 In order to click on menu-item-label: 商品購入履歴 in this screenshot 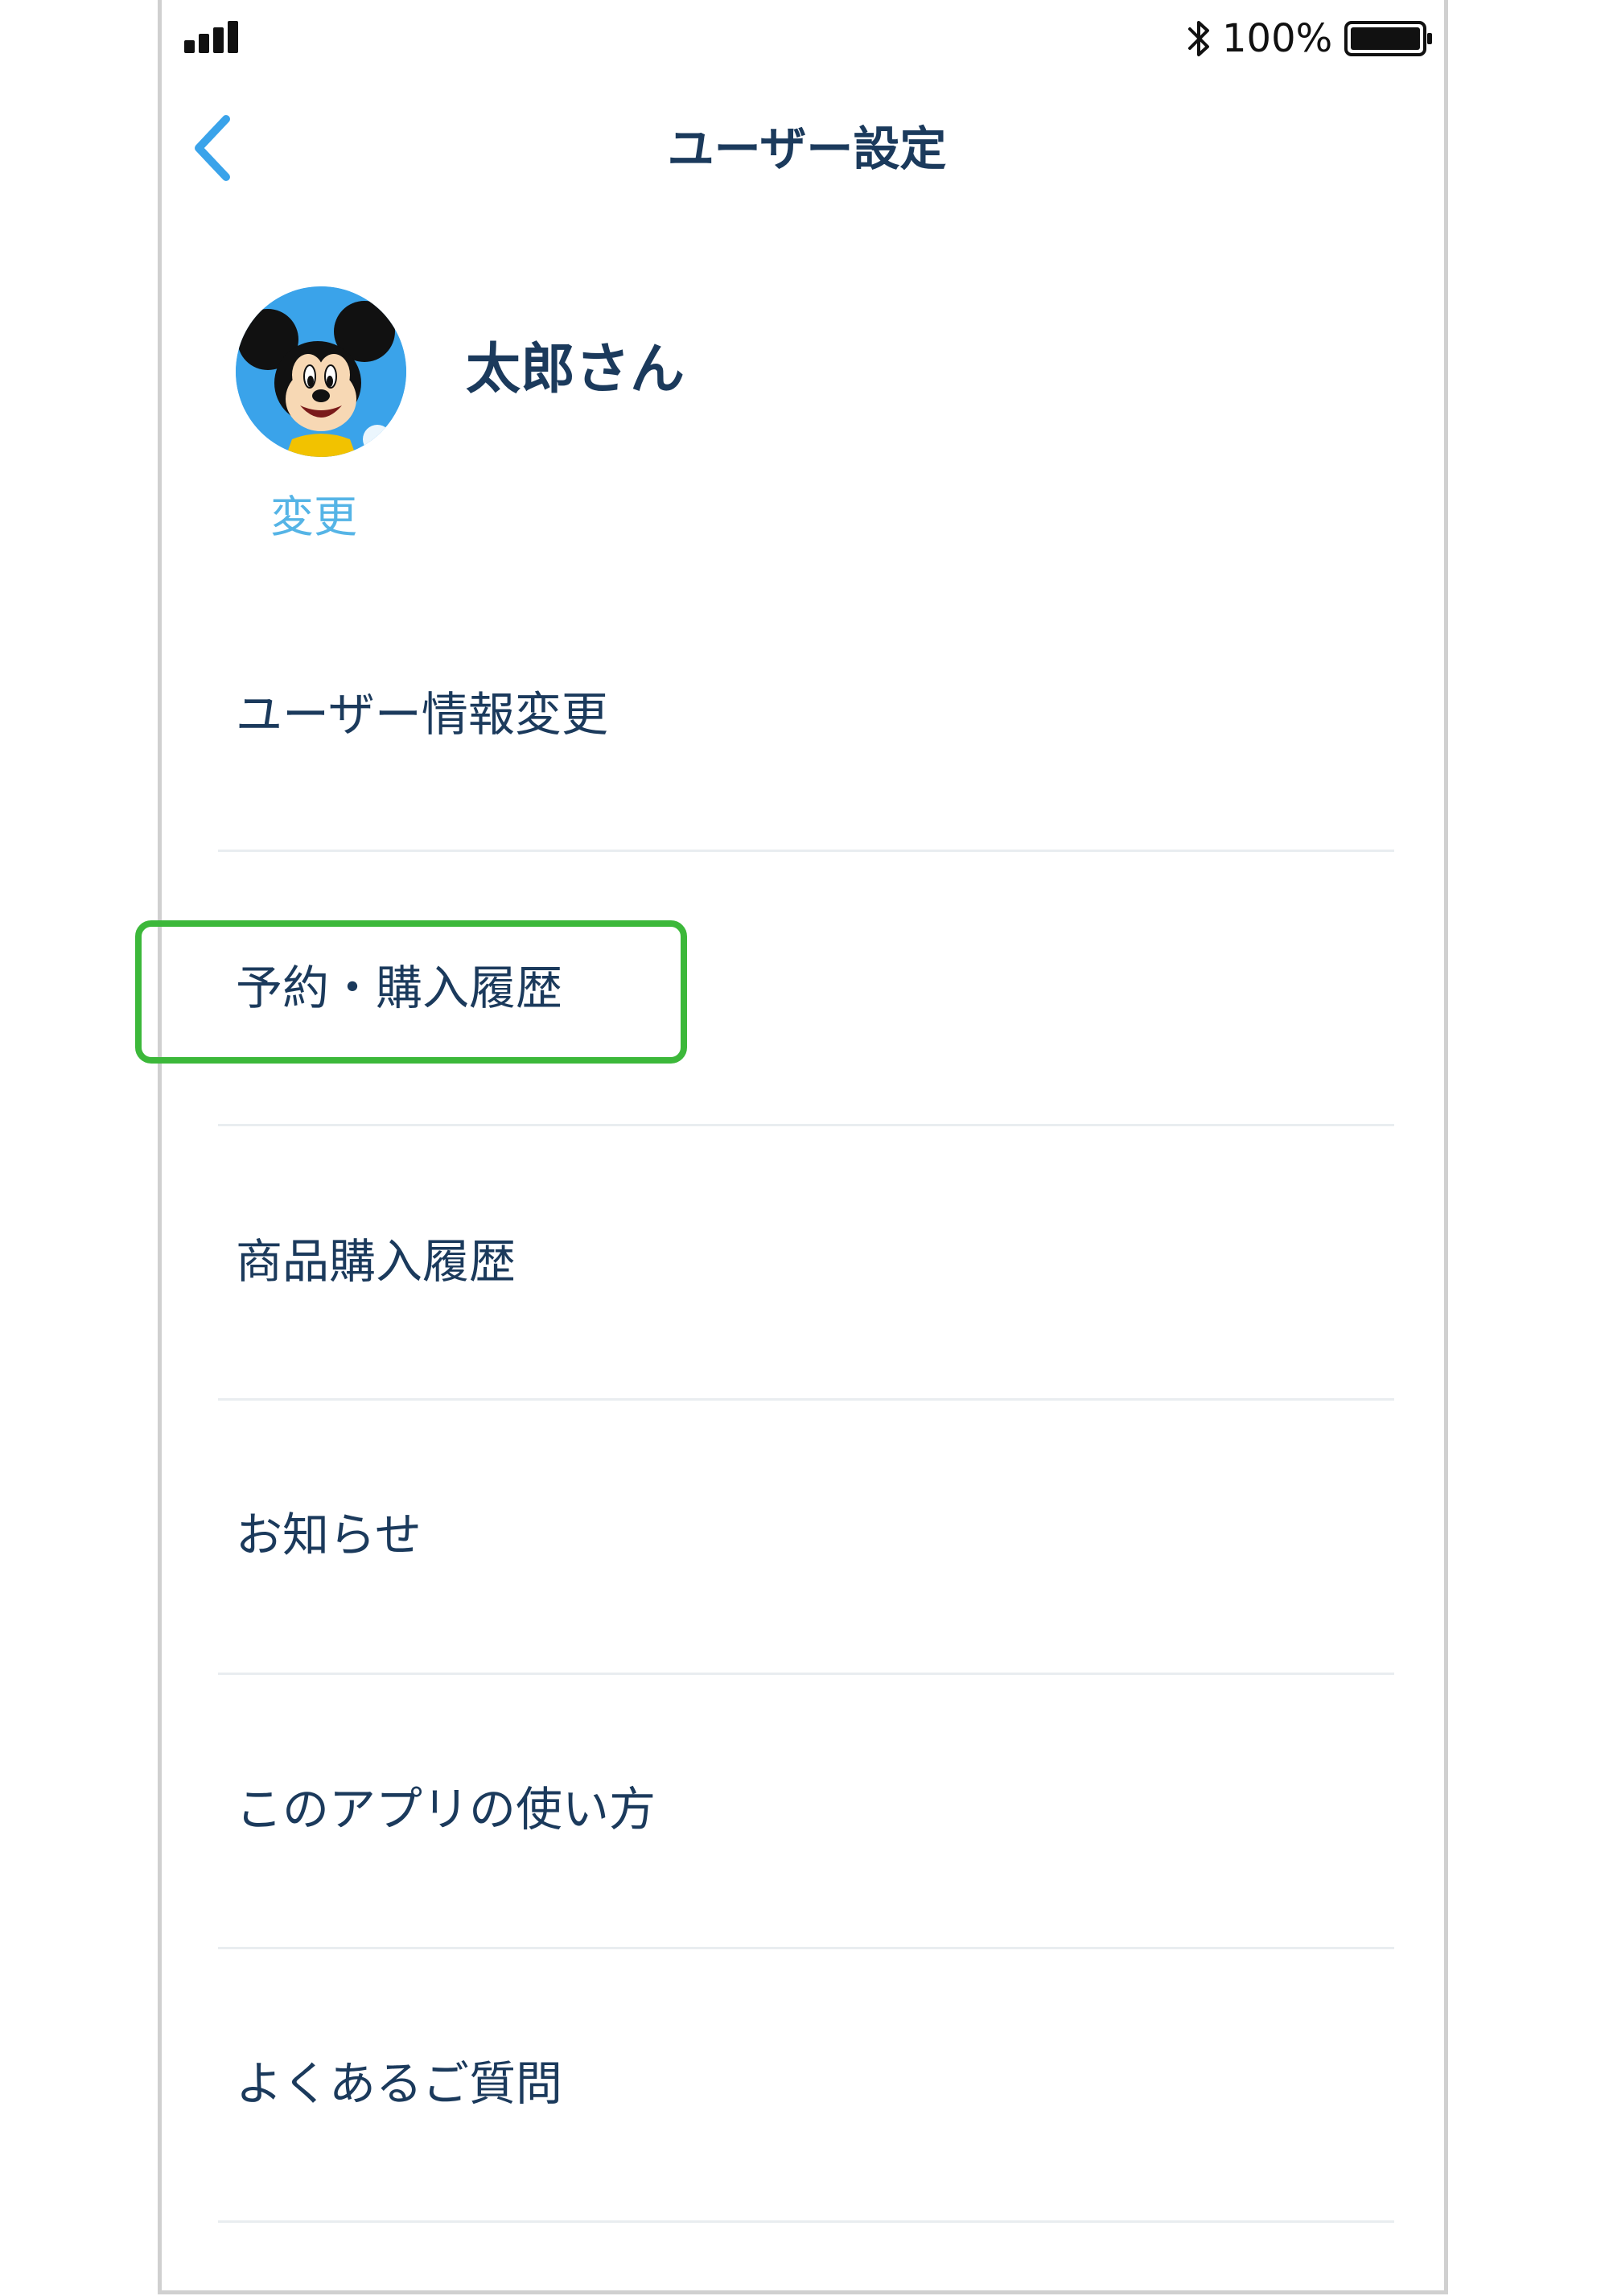, I will do `click(376, 1261)`.